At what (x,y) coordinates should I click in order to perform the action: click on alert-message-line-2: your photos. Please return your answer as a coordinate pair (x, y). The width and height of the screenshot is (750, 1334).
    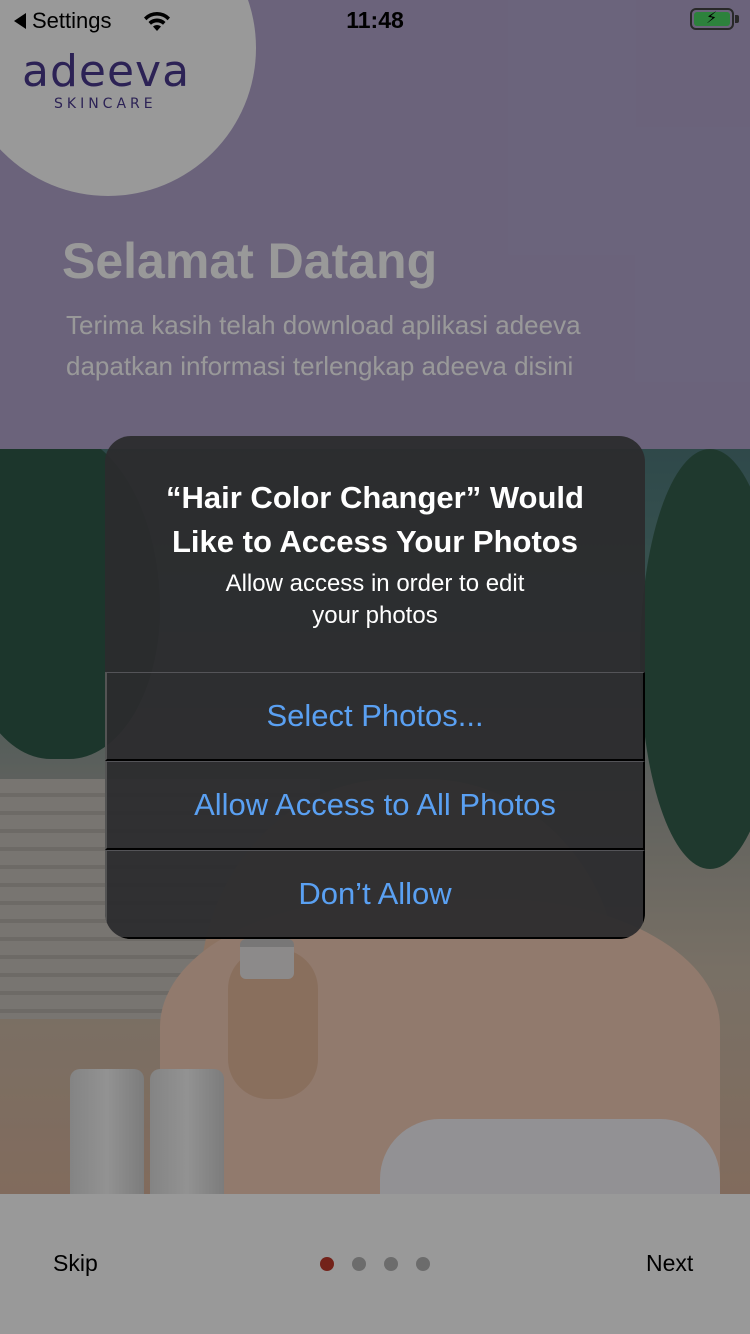
    Looking at the image, I should click on (375, 615).